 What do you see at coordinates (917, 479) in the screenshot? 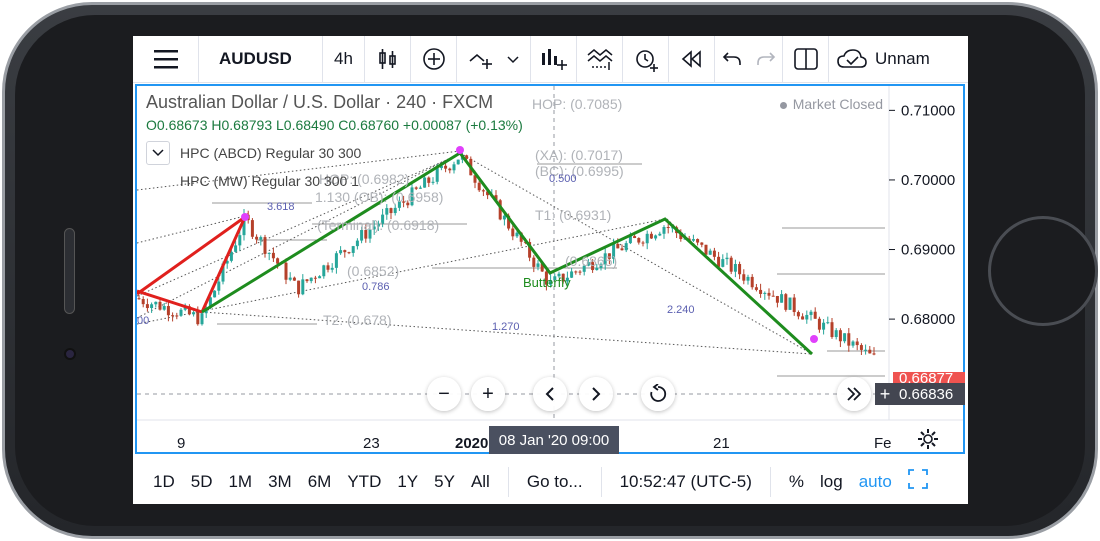
I see `fullscreen-icon` at bounding box center [917, 479].